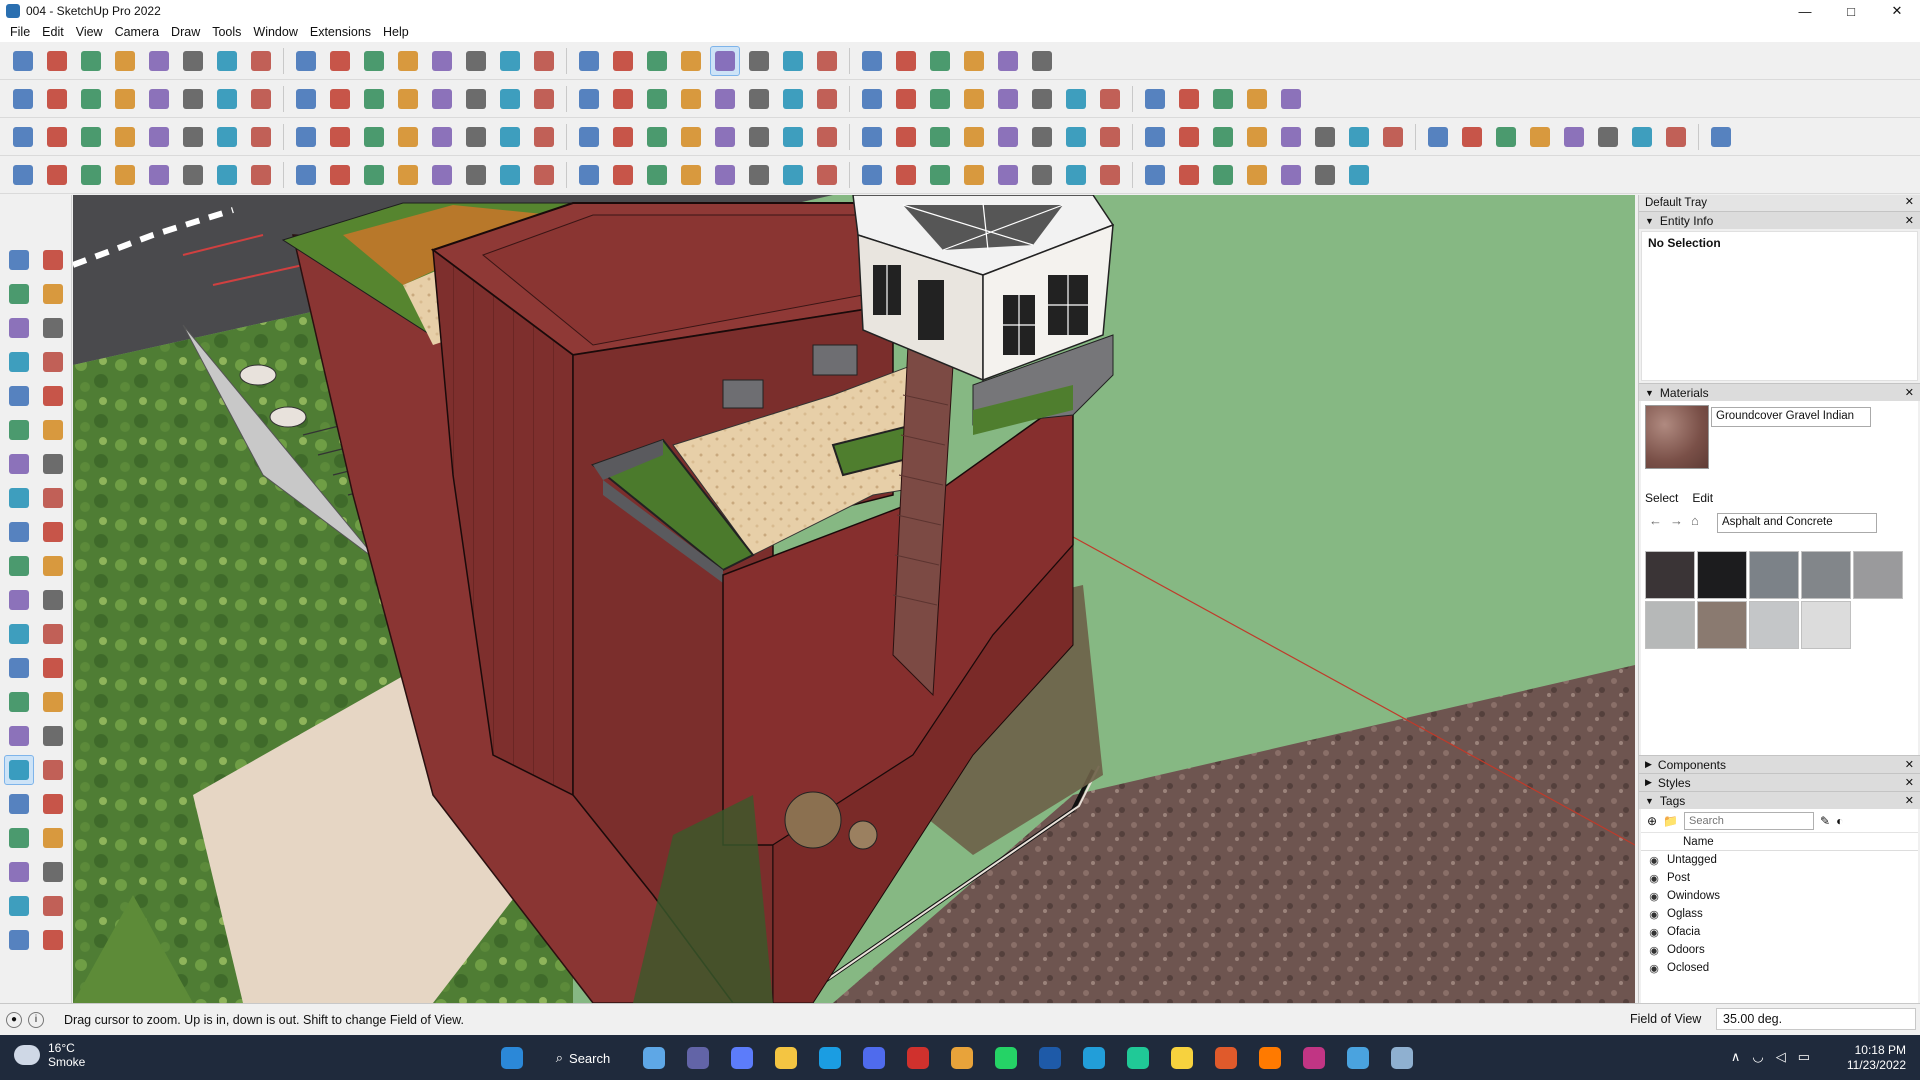 This screenshot has width=1920, height=1080. What do you see at coordinates (340, 99) in the screenshot?
I see `shaded-icon` at bounding box center [340, 99].